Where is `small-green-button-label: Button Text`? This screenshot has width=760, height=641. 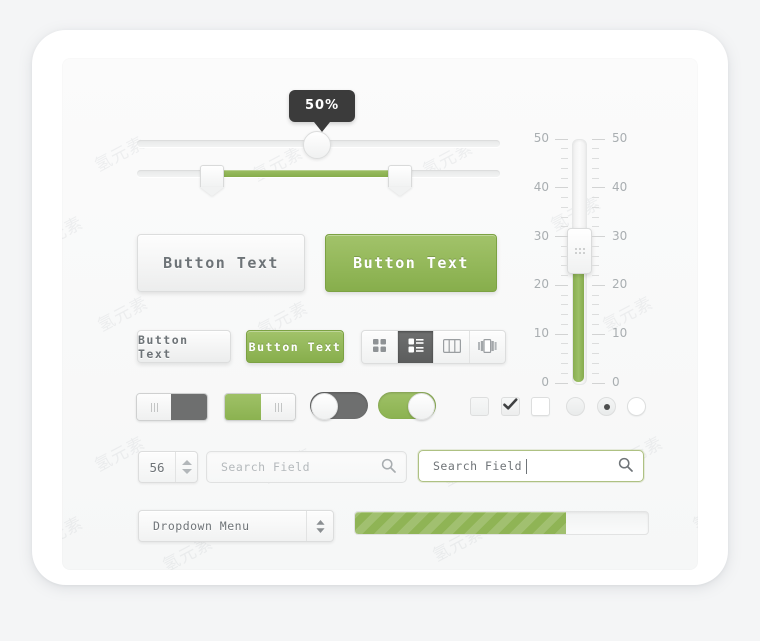
small-green-button-label: Button Text is located at coordinates (295, 346).